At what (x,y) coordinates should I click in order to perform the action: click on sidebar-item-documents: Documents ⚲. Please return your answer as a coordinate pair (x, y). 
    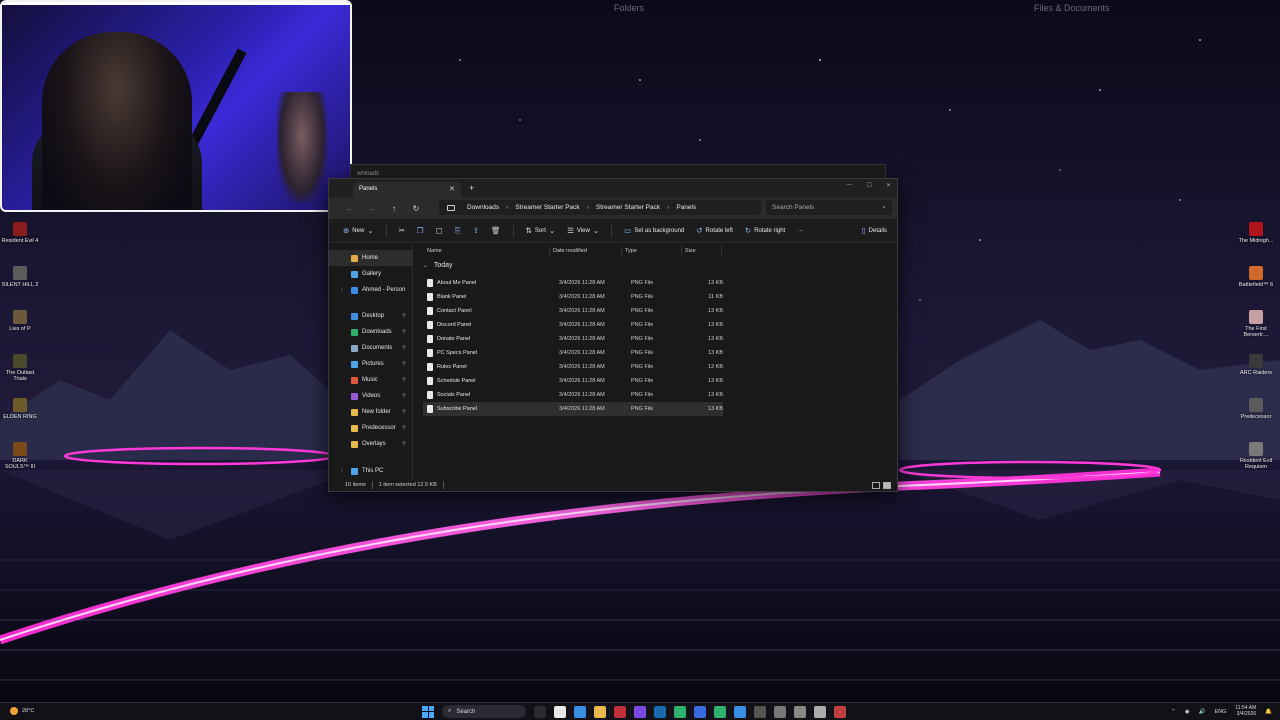
    Looking at the image, I should click on (370, 348).